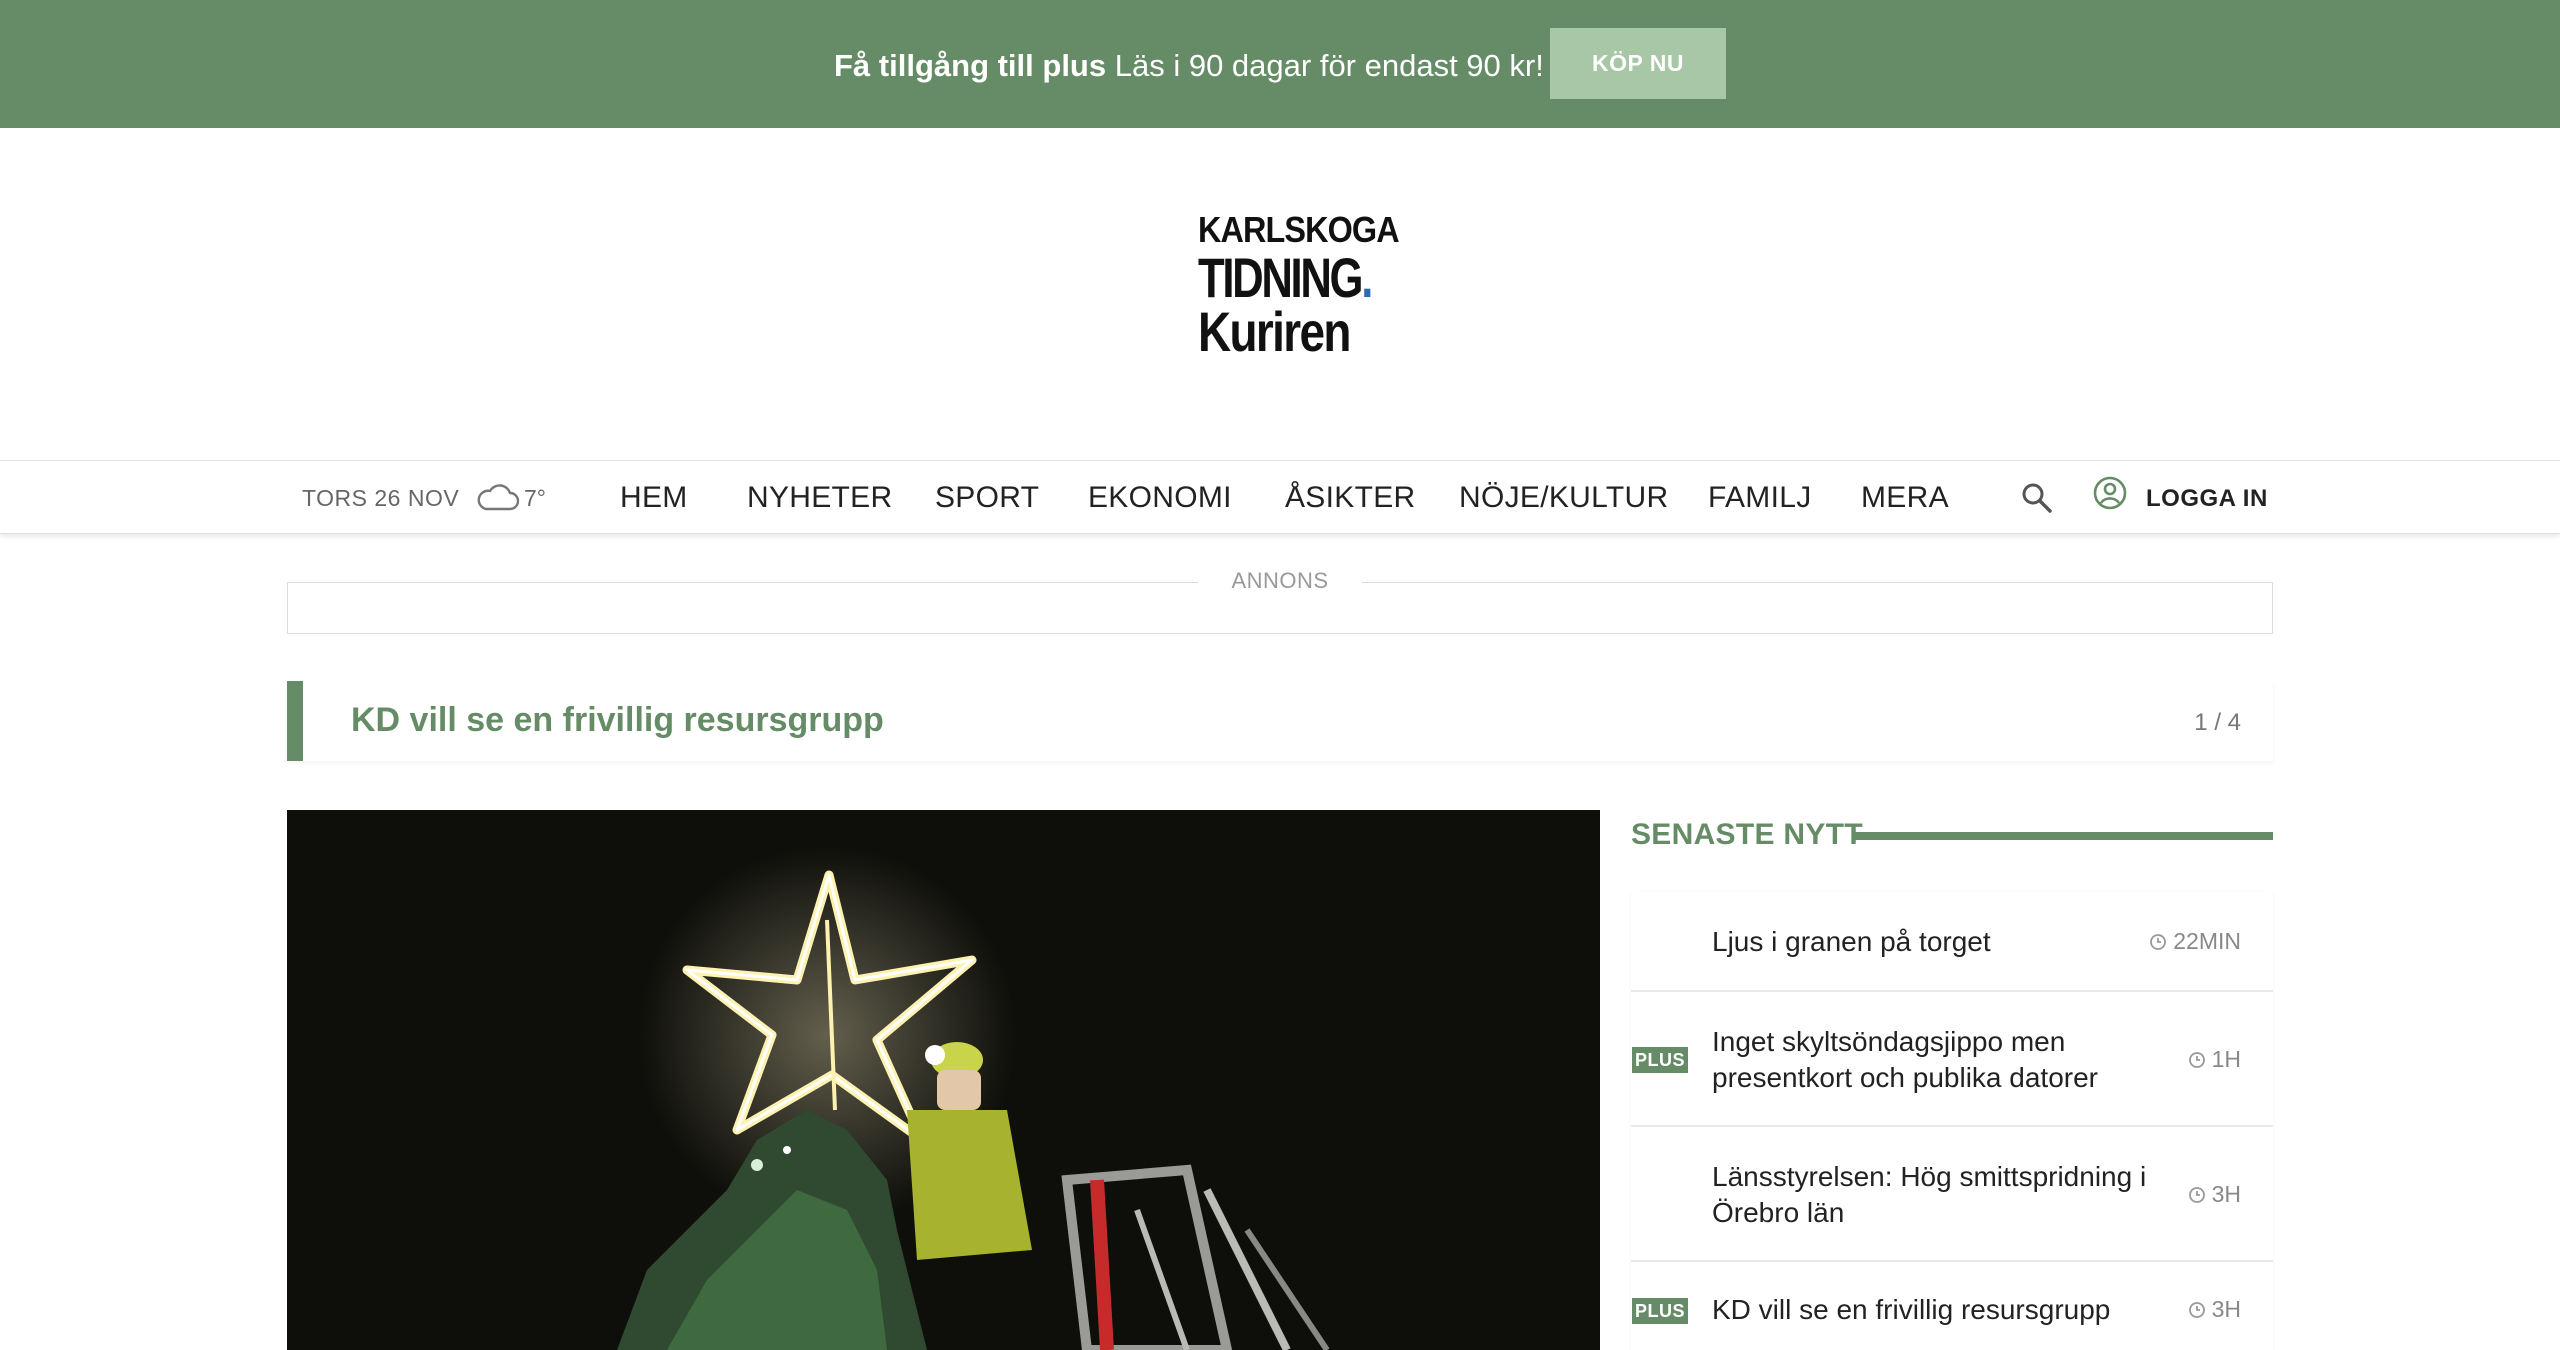  What do you see at coordinates (1274, 331) in the screenshot?
I see `logo-line3: Kuriren` at bounding box center [1274, 331].